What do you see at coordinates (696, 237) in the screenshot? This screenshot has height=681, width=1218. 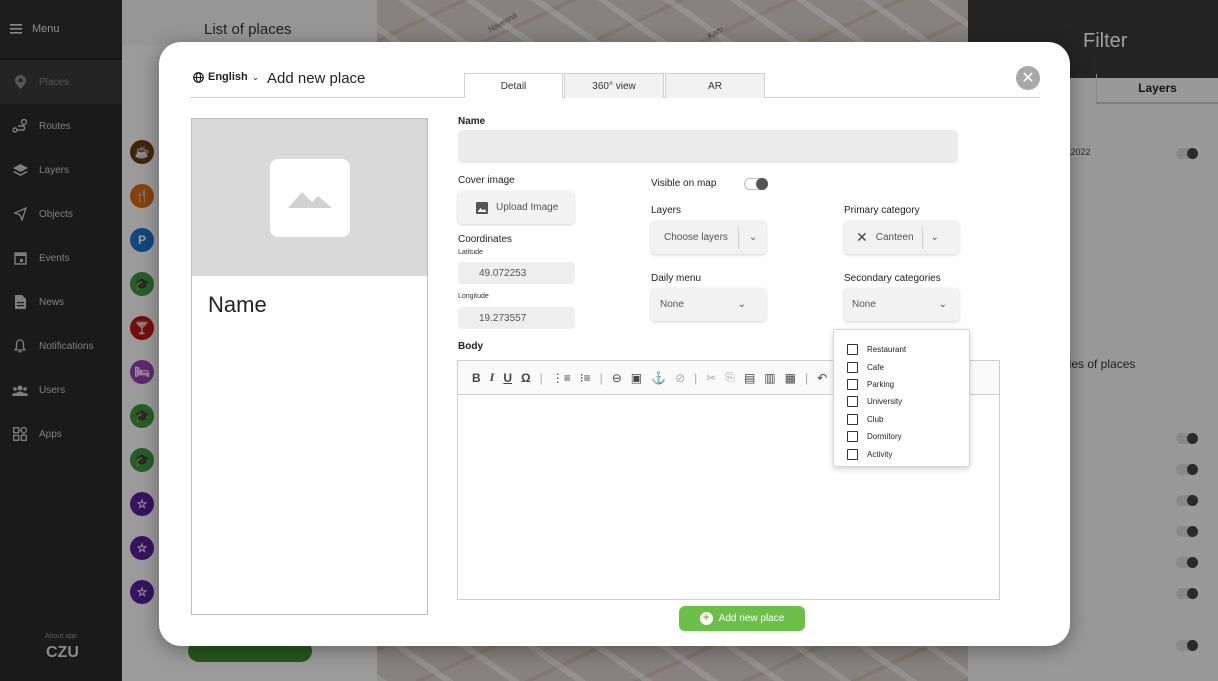 I see `layers-value: Choose layers` at bounding box center [696, 237].